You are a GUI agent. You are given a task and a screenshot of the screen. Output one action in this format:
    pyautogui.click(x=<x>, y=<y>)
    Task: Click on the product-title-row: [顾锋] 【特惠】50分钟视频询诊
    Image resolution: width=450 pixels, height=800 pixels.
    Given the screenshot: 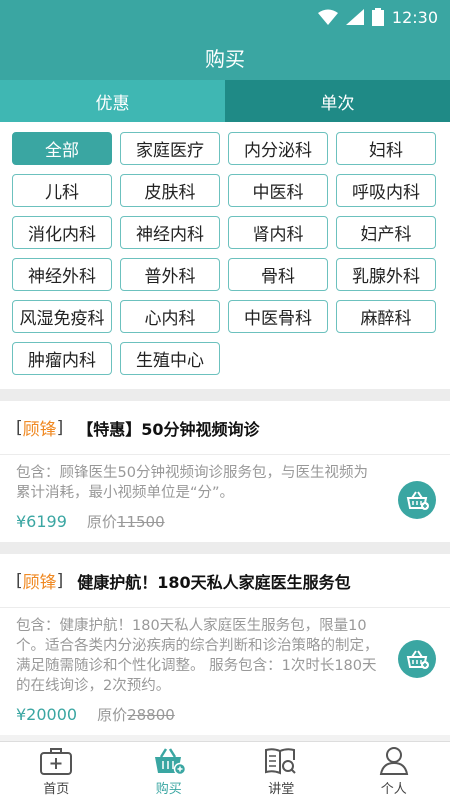 What is the action you would take?
    pyautogui.click(x=225, y=428)
    